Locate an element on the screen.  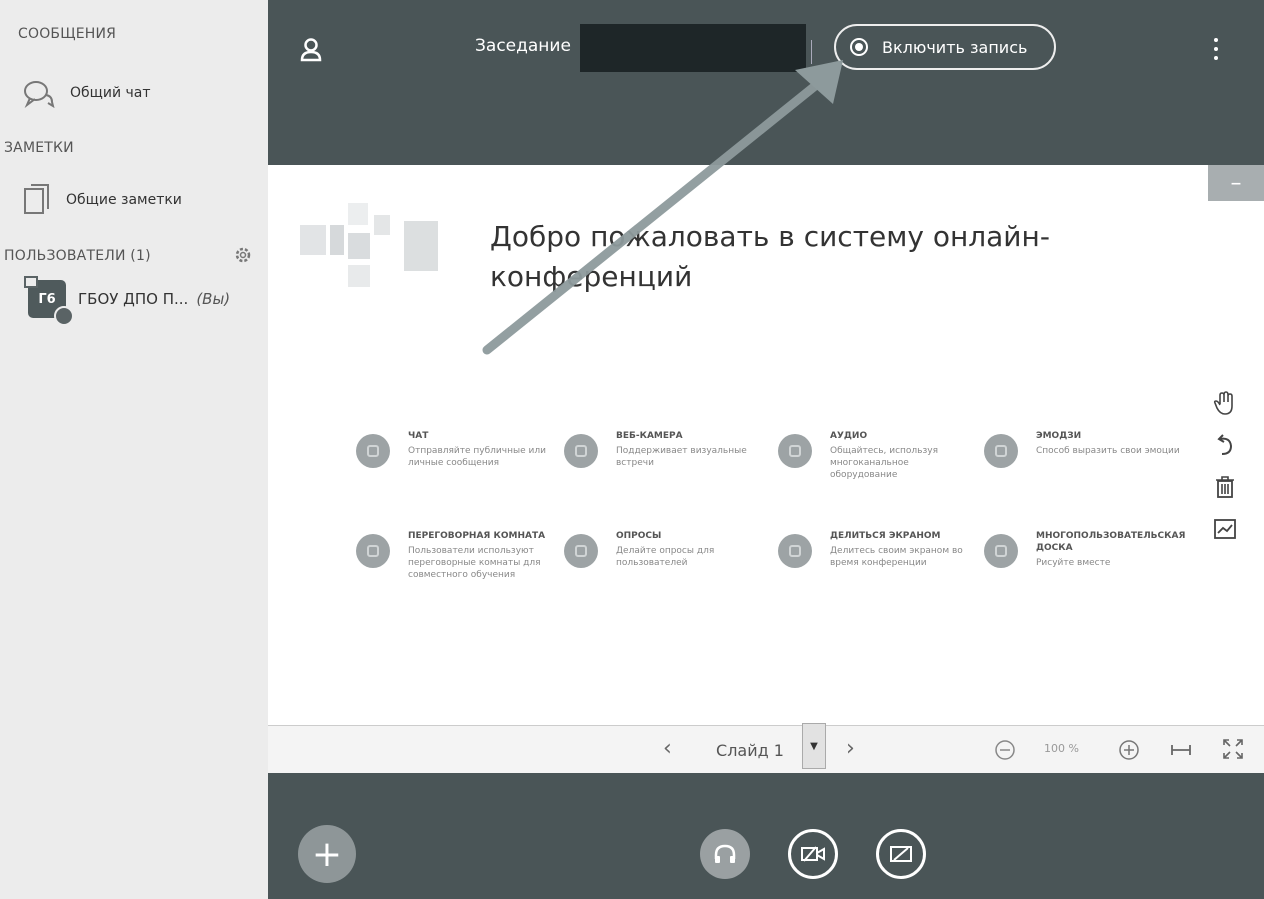
plus-icon: + is located at coordinates (327, 854).